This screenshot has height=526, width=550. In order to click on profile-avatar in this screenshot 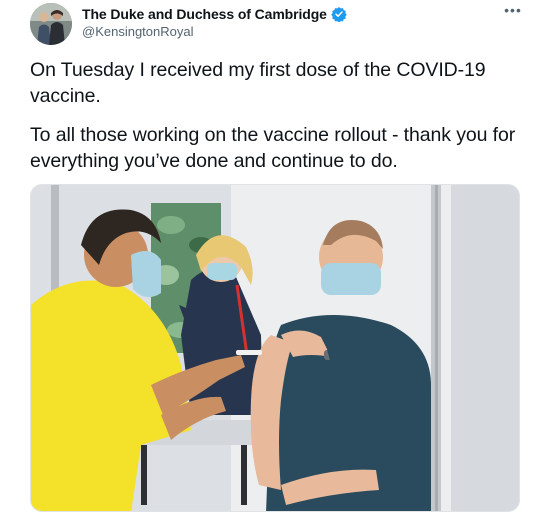, I will do `click(51, 24)`.